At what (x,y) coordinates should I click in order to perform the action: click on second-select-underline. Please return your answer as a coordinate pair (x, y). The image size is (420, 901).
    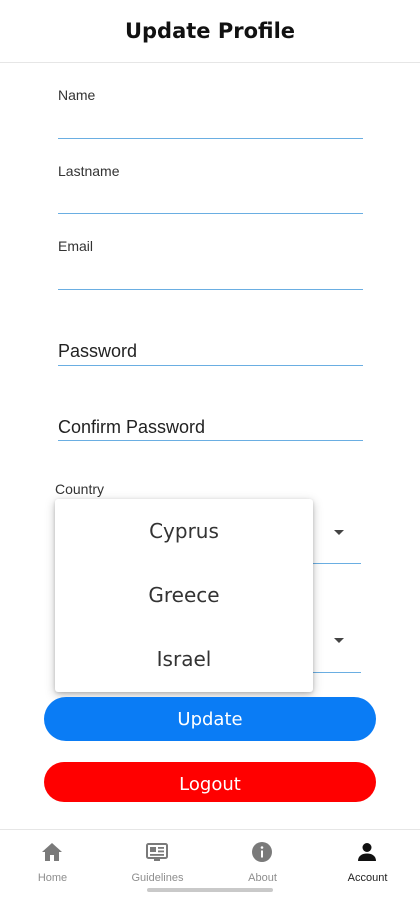
    Looking at the image, I should click on (337, 672).